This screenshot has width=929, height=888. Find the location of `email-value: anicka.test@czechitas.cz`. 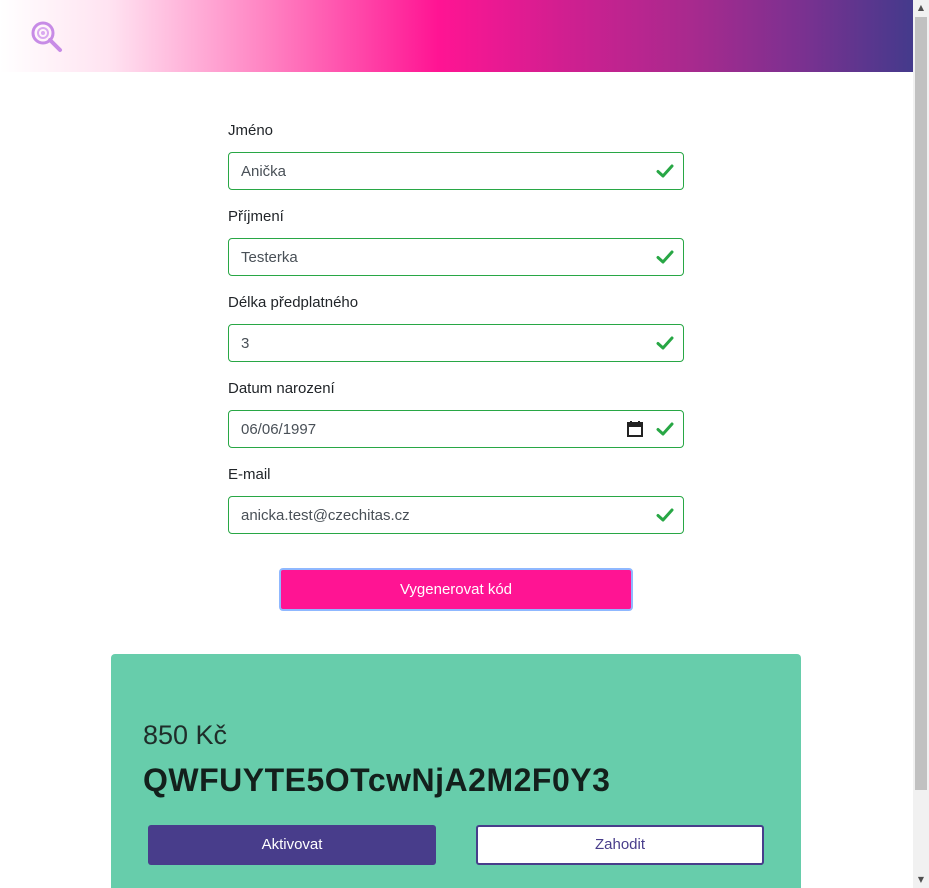

email-value: anicka.test@czechitas.cz is located at coordinates (325, 515).